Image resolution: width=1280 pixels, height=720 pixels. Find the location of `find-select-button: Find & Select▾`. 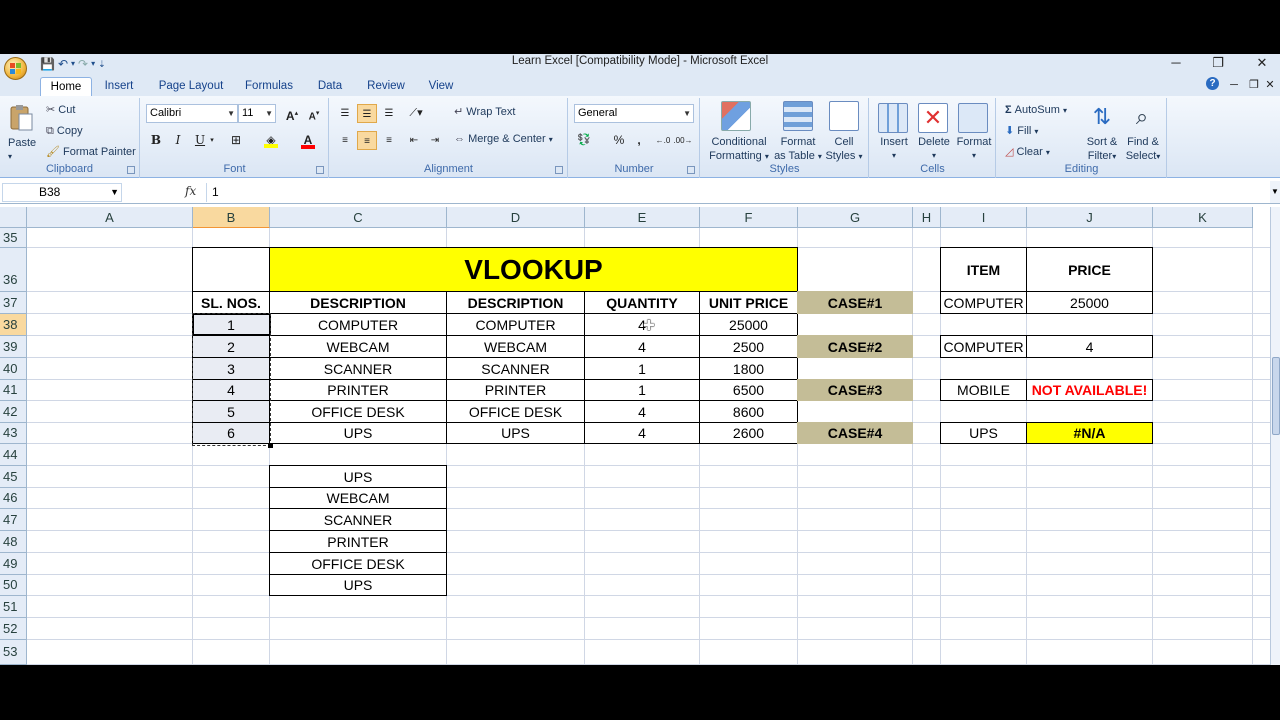

find-select-button: Find & Select▾ is located at coordinates (1143, 149).